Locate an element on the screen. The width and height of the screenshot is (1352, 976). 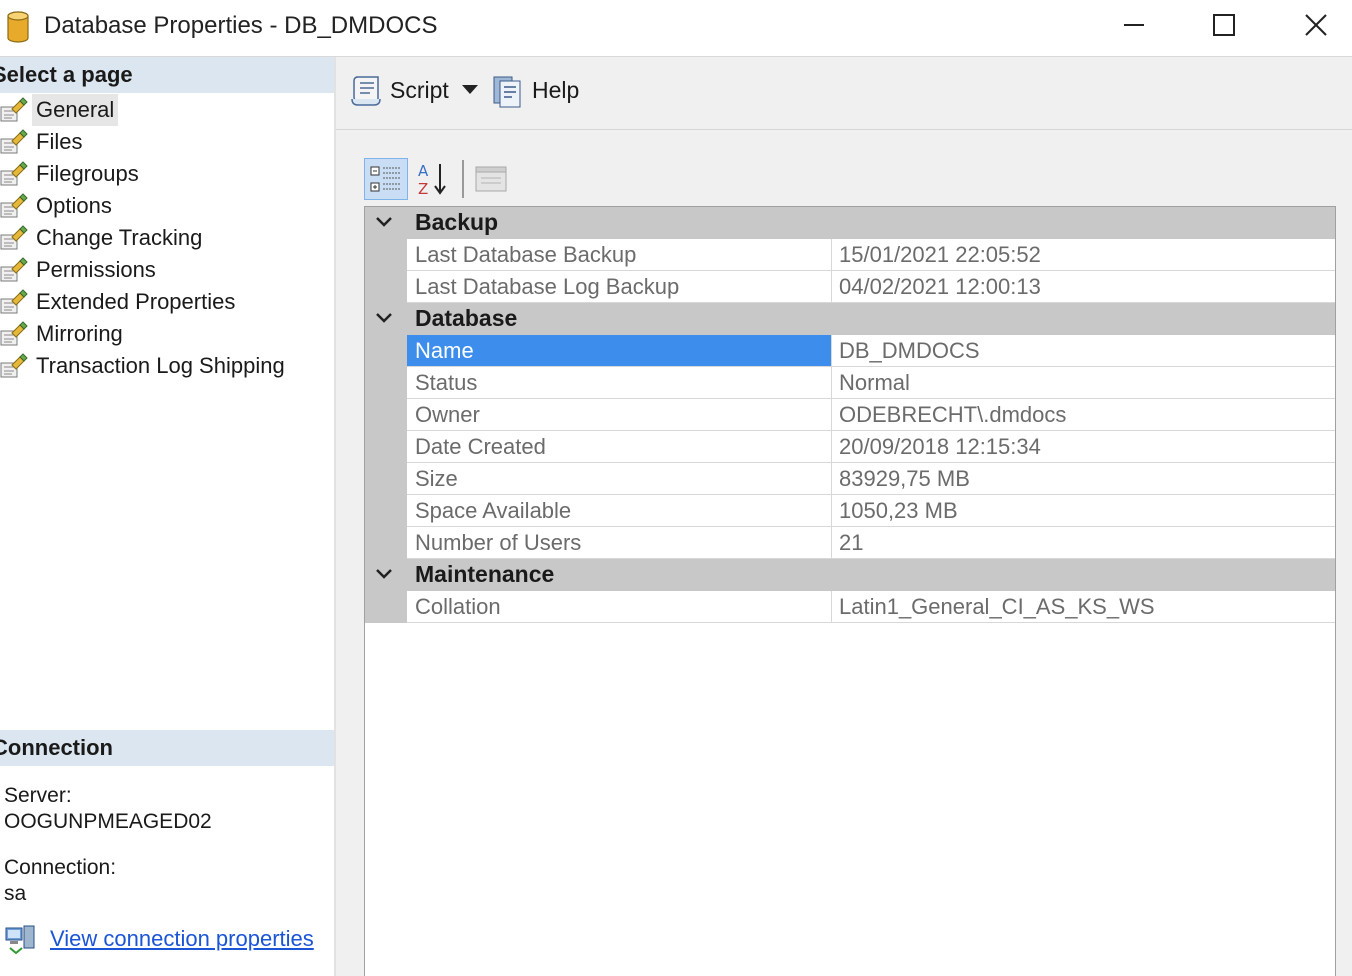
page-item-label: Change Tracking is located at coordinates (119, 237).